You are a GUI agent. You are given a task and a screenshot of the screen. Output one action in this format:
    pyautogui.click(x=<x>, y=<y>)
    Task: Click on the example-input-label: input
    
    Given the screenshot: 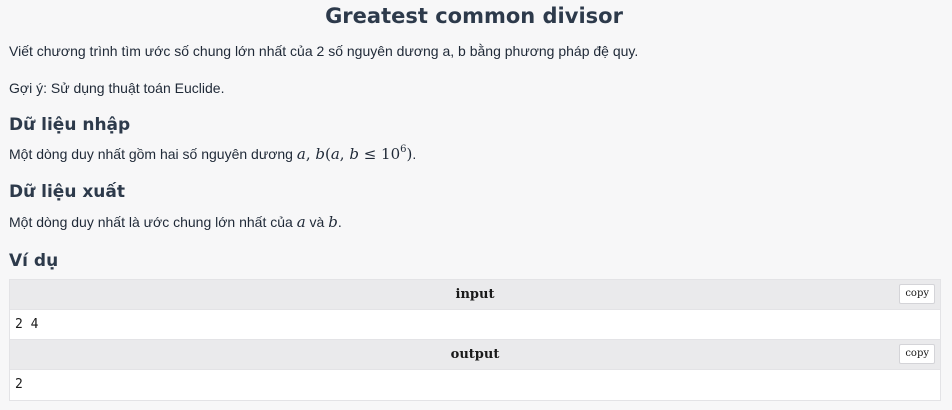 What is the action you would take?
    pyautogui.click(x=475, y=294)
    